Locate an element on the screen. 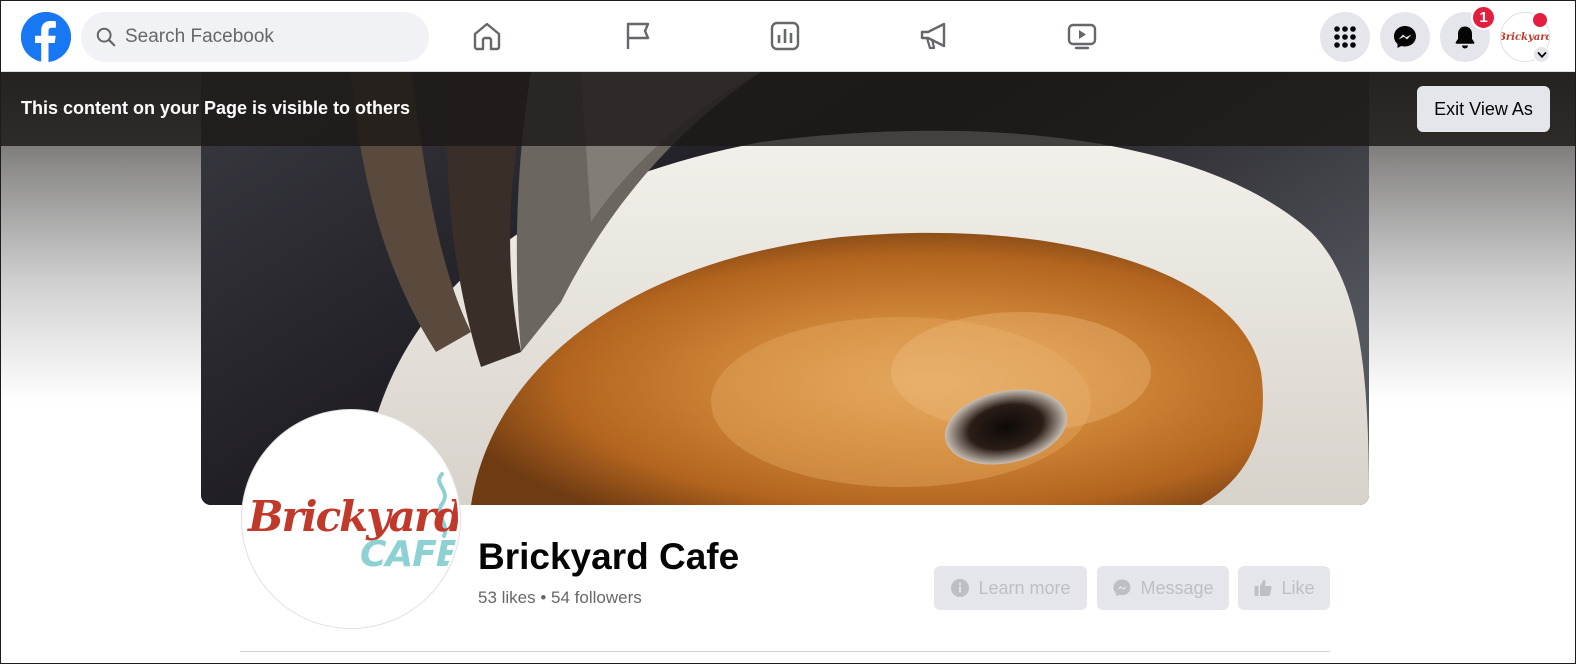  learn-more-button: Learn more is located at coordinates (1010, 588).